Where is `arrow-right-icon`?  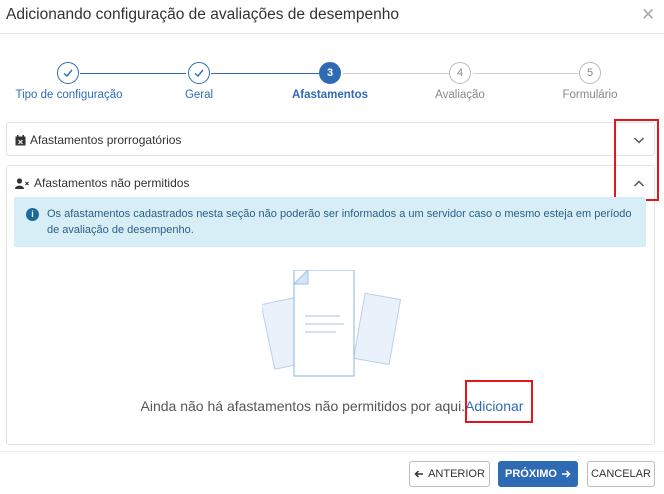 arrow-right-icon is located at coordinates (566, 474).